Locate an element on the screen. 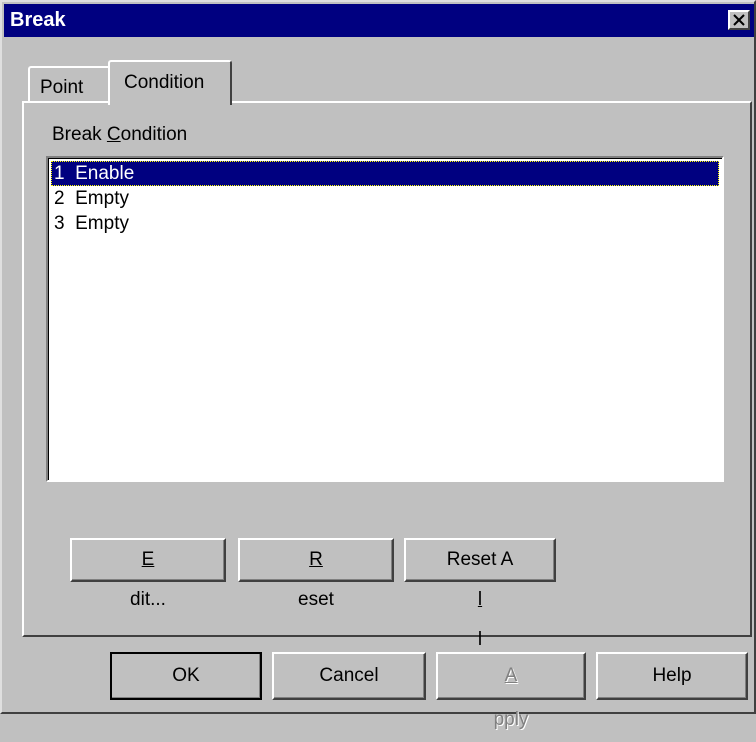 The height and width of the screenshot is (742, 756). tab-point: Point is located at coordinates (71, 84).